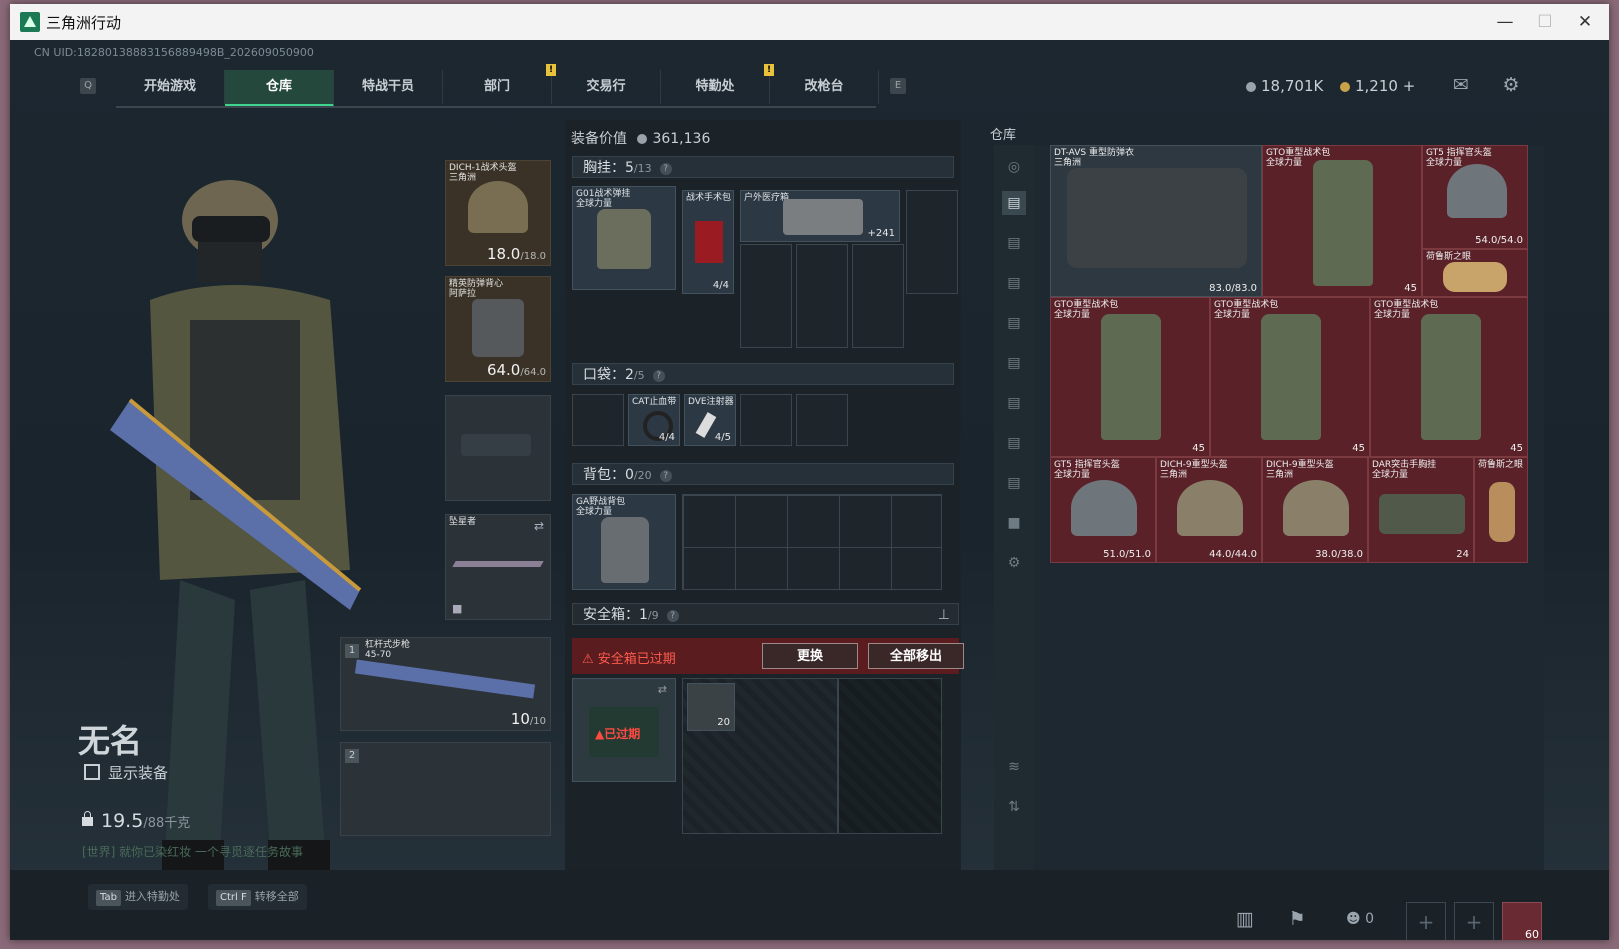  What do you see at coordinates (601, 502) in the screenshot?
I see `backpack-name-text: GA野战背包` at bounding box center [601, 502].